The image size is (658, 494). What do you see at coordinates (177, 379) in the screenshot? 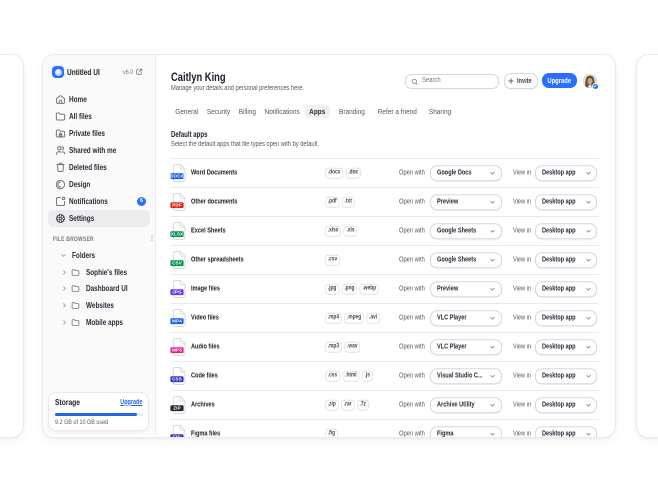
I see `svg-text: CSS` at bounding box center [177, 379].